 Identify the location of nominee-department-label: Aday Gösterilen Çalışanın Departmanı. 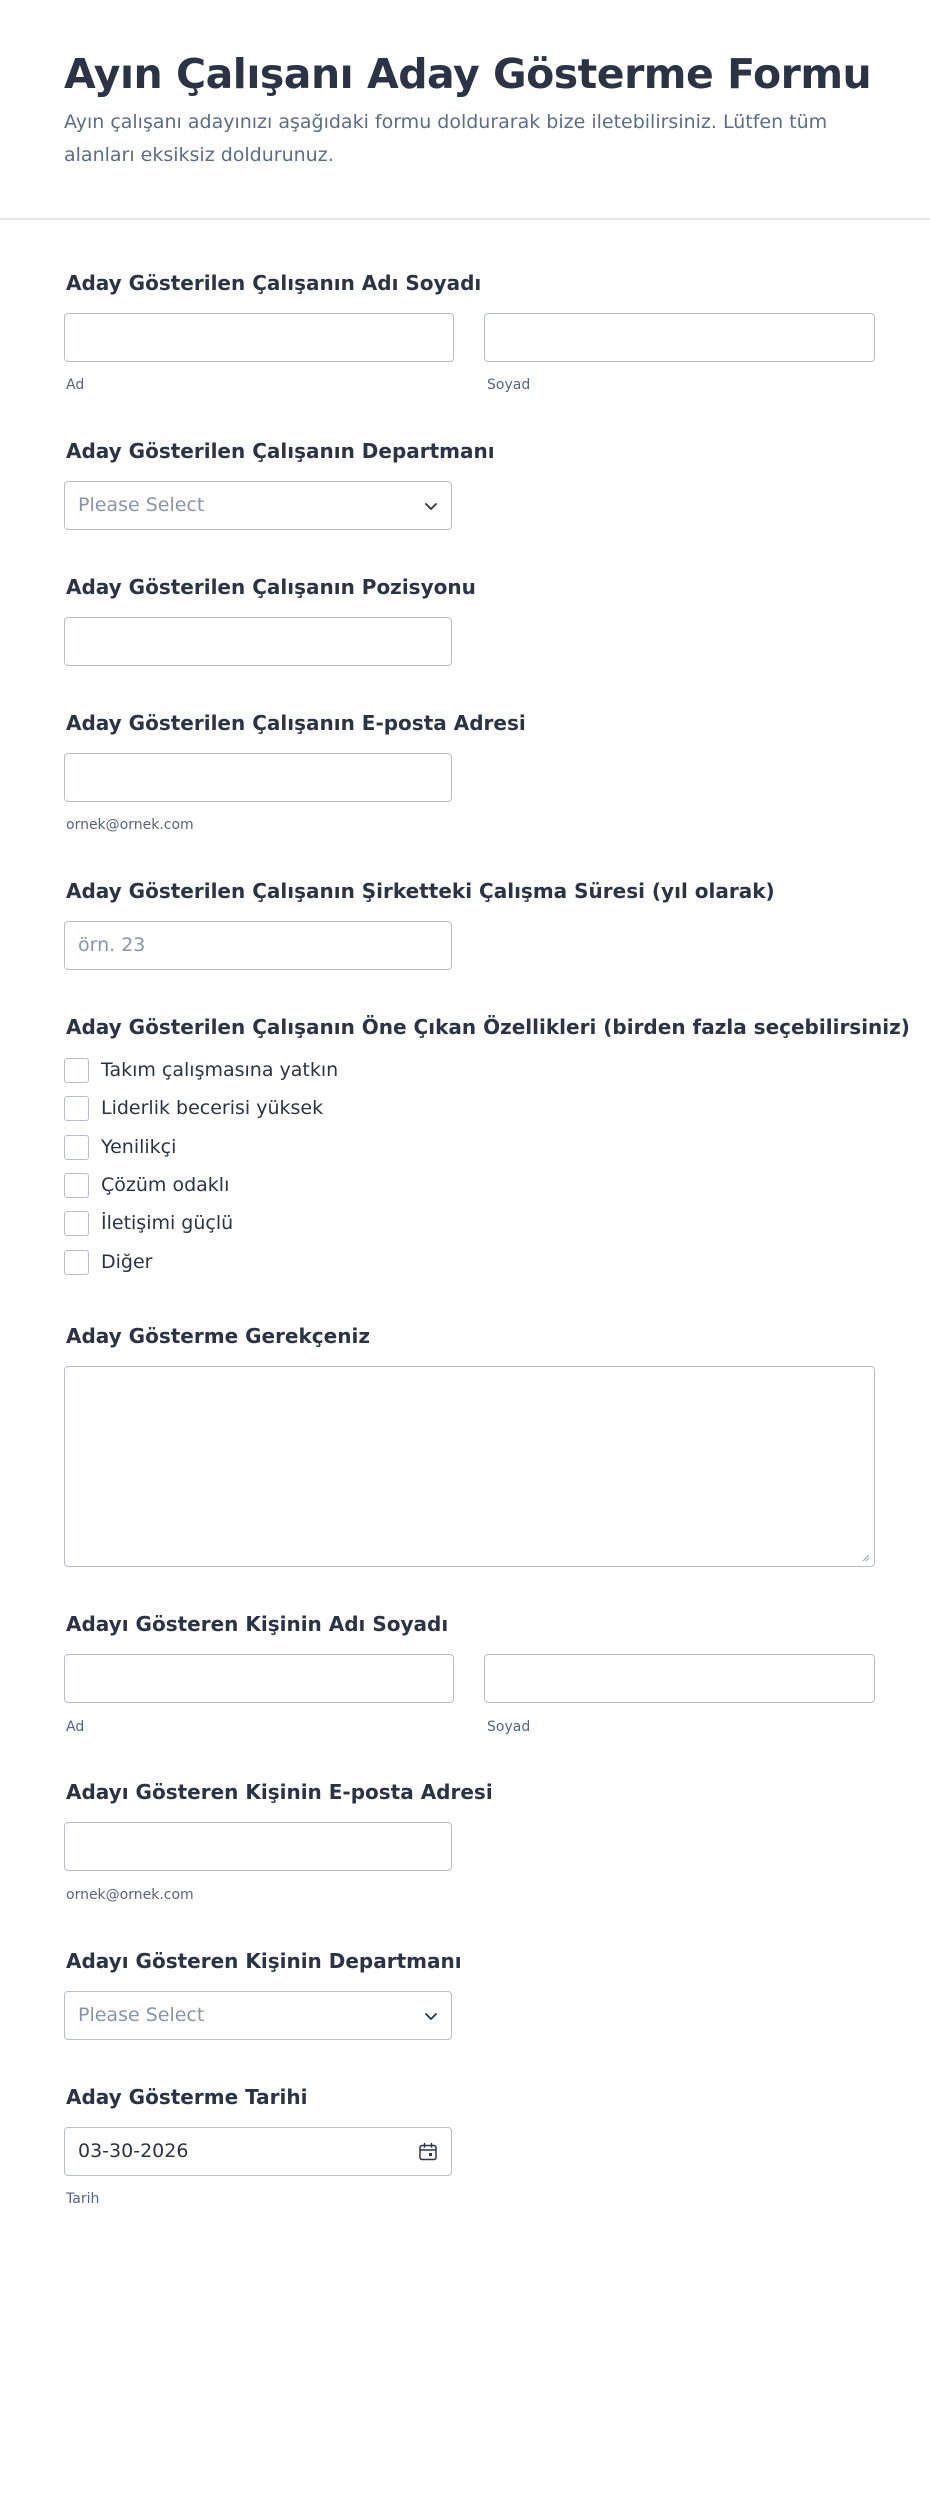
(280, 451).